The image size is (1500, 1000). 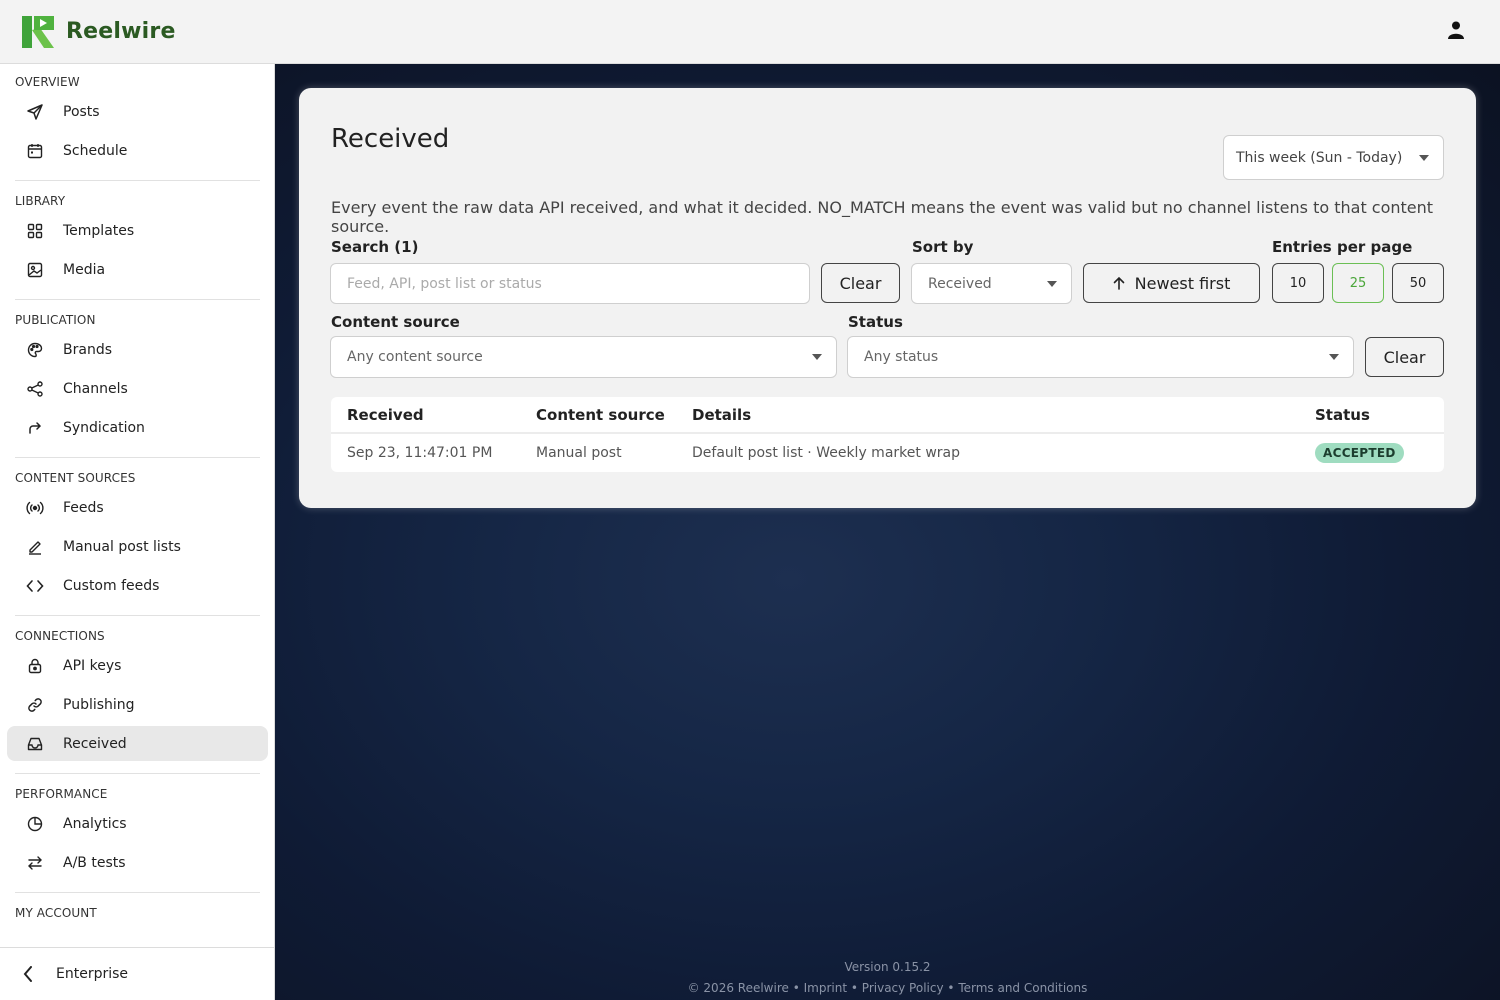 What do you see at coordinates (35, 666) in the screenshot?
I see `lock-icon` at bounding box center [35, 666].